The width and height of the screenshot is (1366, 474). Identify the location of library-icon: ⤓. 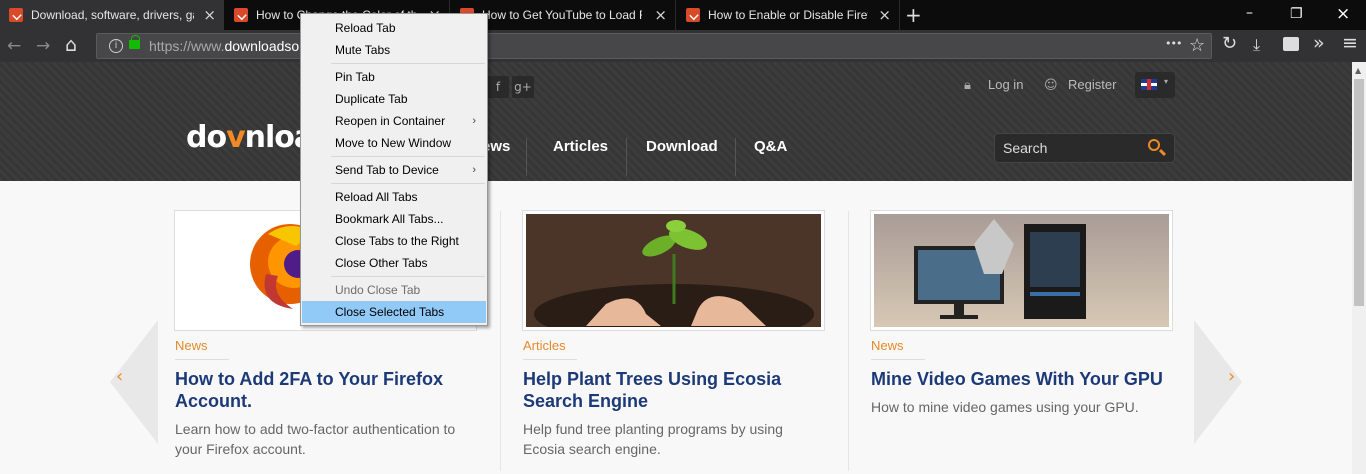
(1256, 45).